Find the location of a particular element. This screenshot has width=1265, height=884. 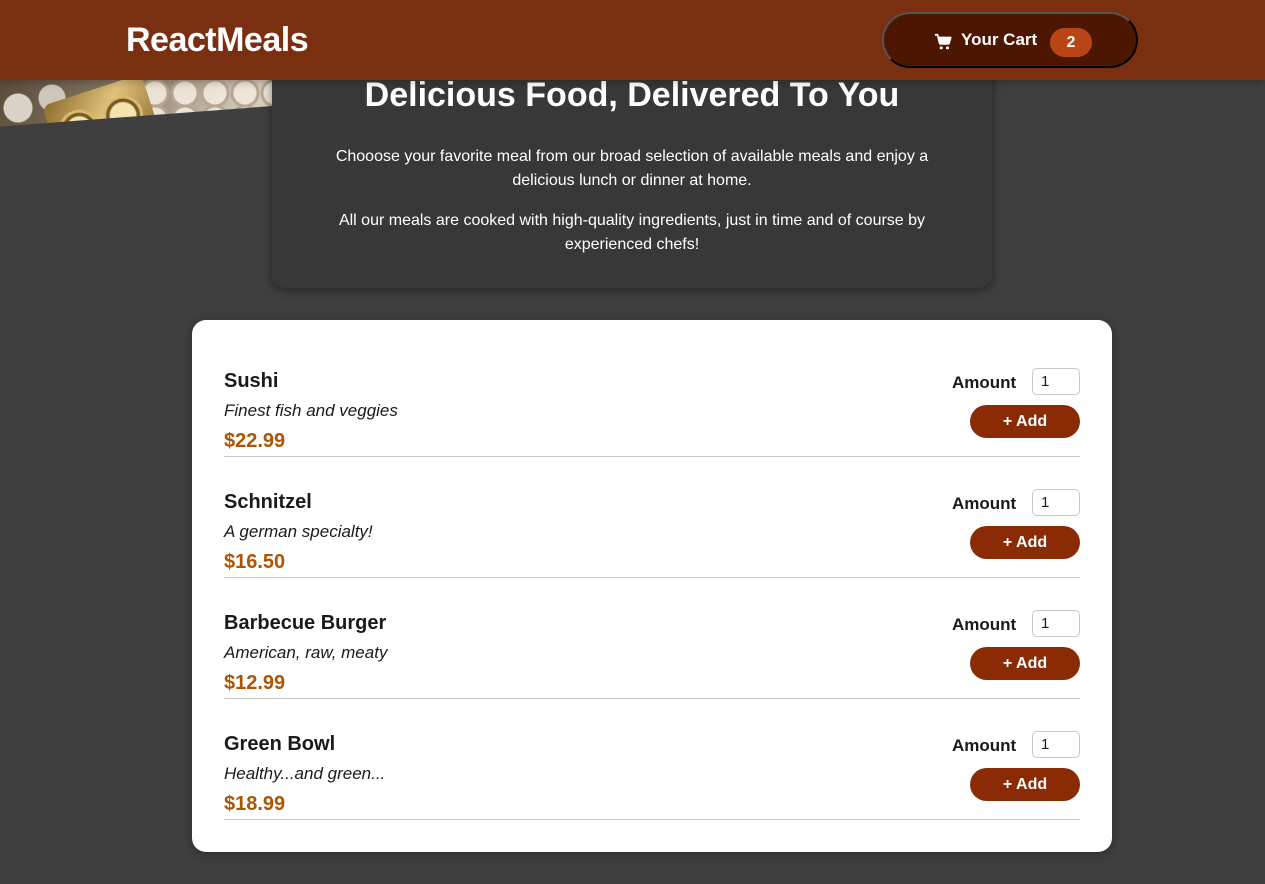

meal-price: $12.99 is located at coordinates (255, 683).